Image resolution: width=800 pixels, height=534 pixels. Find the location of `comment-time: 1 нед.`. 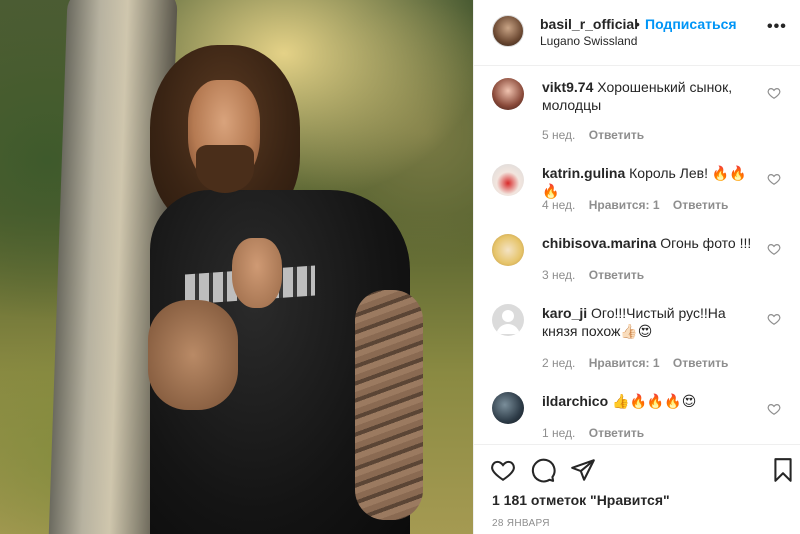

comment-time: 1 нед. is located at coordinates (558, 433).